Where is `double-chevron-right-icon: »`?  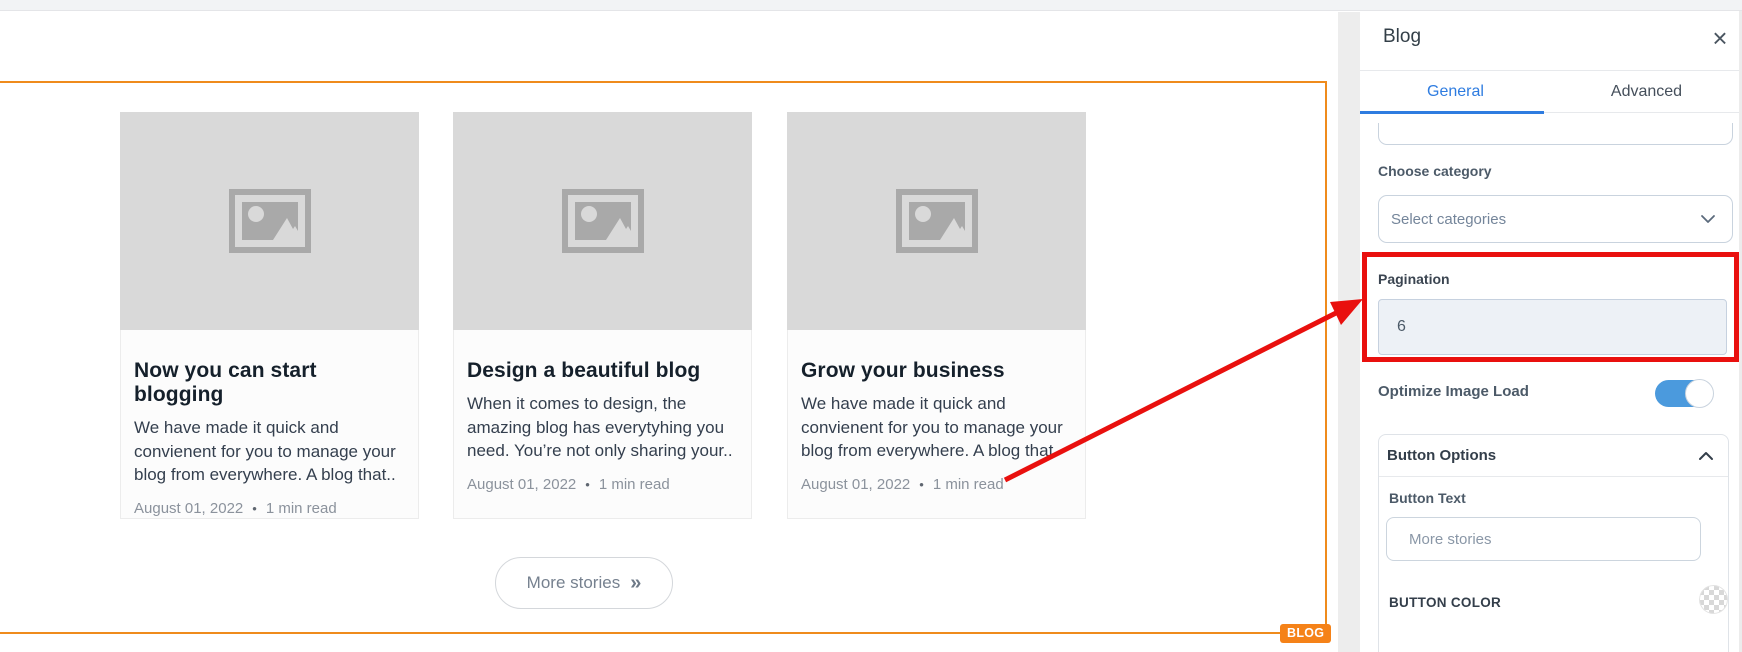 double-chevron-right-icon: » is located at coordinates (636, 583).